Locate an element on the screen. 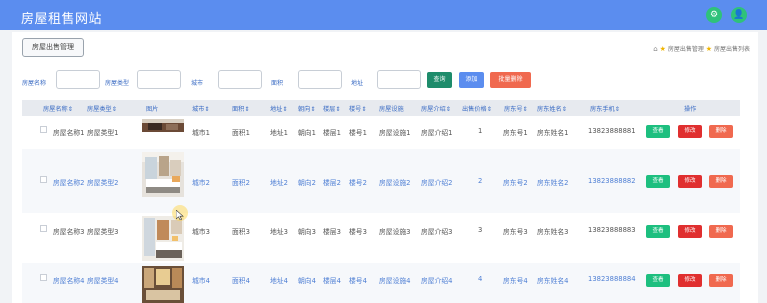 The height and width of the screenshot is (303, 767). header-landlord-phone: 房东手机⇕ is located at coordinates (605, 108).